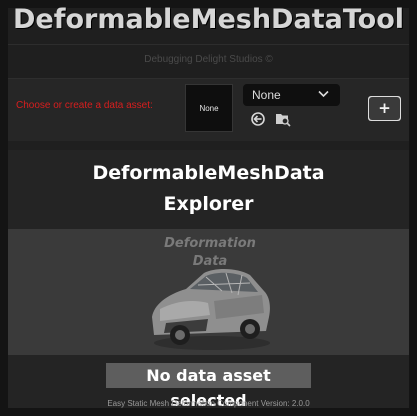 Image resolution: width=417 pixels, height=416 pixels. What do you see at coordinates (208, 386) in the screenshot?
I see `status-badge: No data asset selected` at bounding box center [208, 386].